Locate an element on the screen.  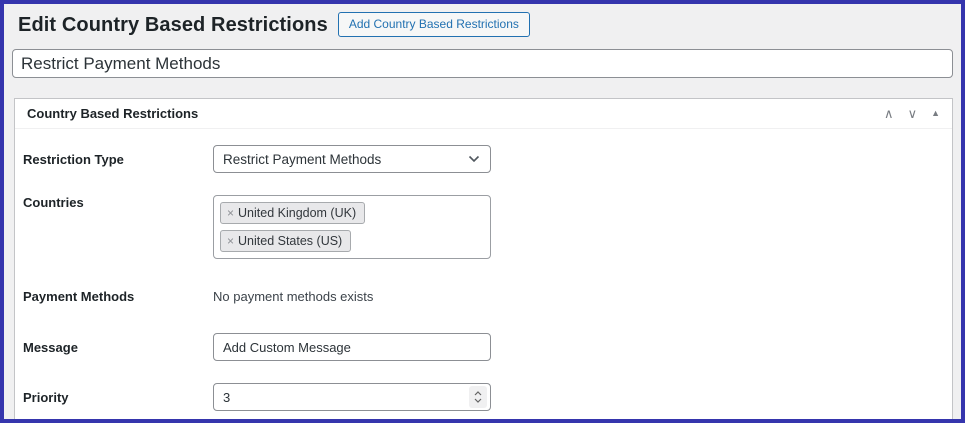
message-row: Message is located at coordinates (481, 347).